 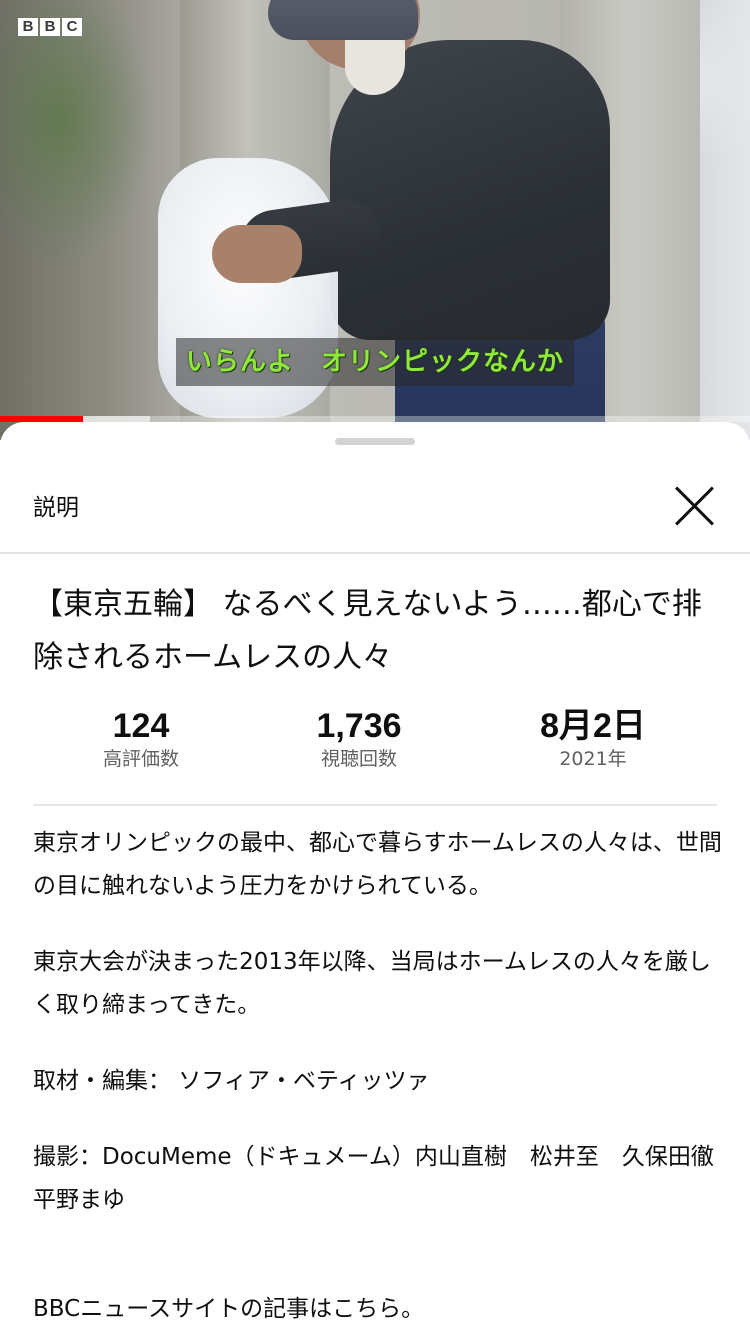 What do you see at coordinates (694, 506) in the screenshot?
I see `close-icon` at bounding box center [694, 506].